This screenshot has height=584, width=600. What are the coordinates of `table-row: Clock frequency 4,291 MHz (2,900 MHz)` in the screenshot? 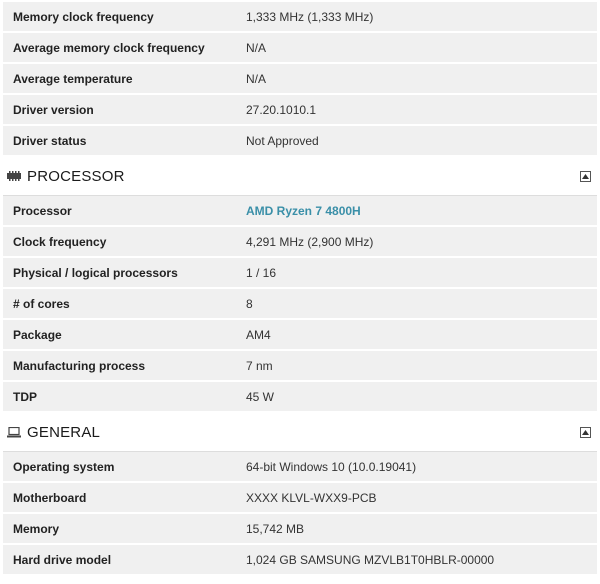 It's located at (300, 242).